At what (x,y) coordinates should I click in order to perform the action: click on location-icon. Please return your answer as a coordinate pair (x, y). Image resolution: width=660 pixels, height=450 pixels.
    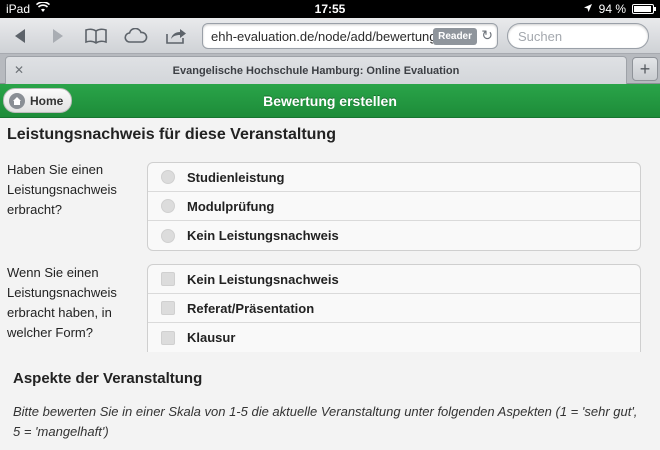
    Looking at the image, I should click on (588, 9).